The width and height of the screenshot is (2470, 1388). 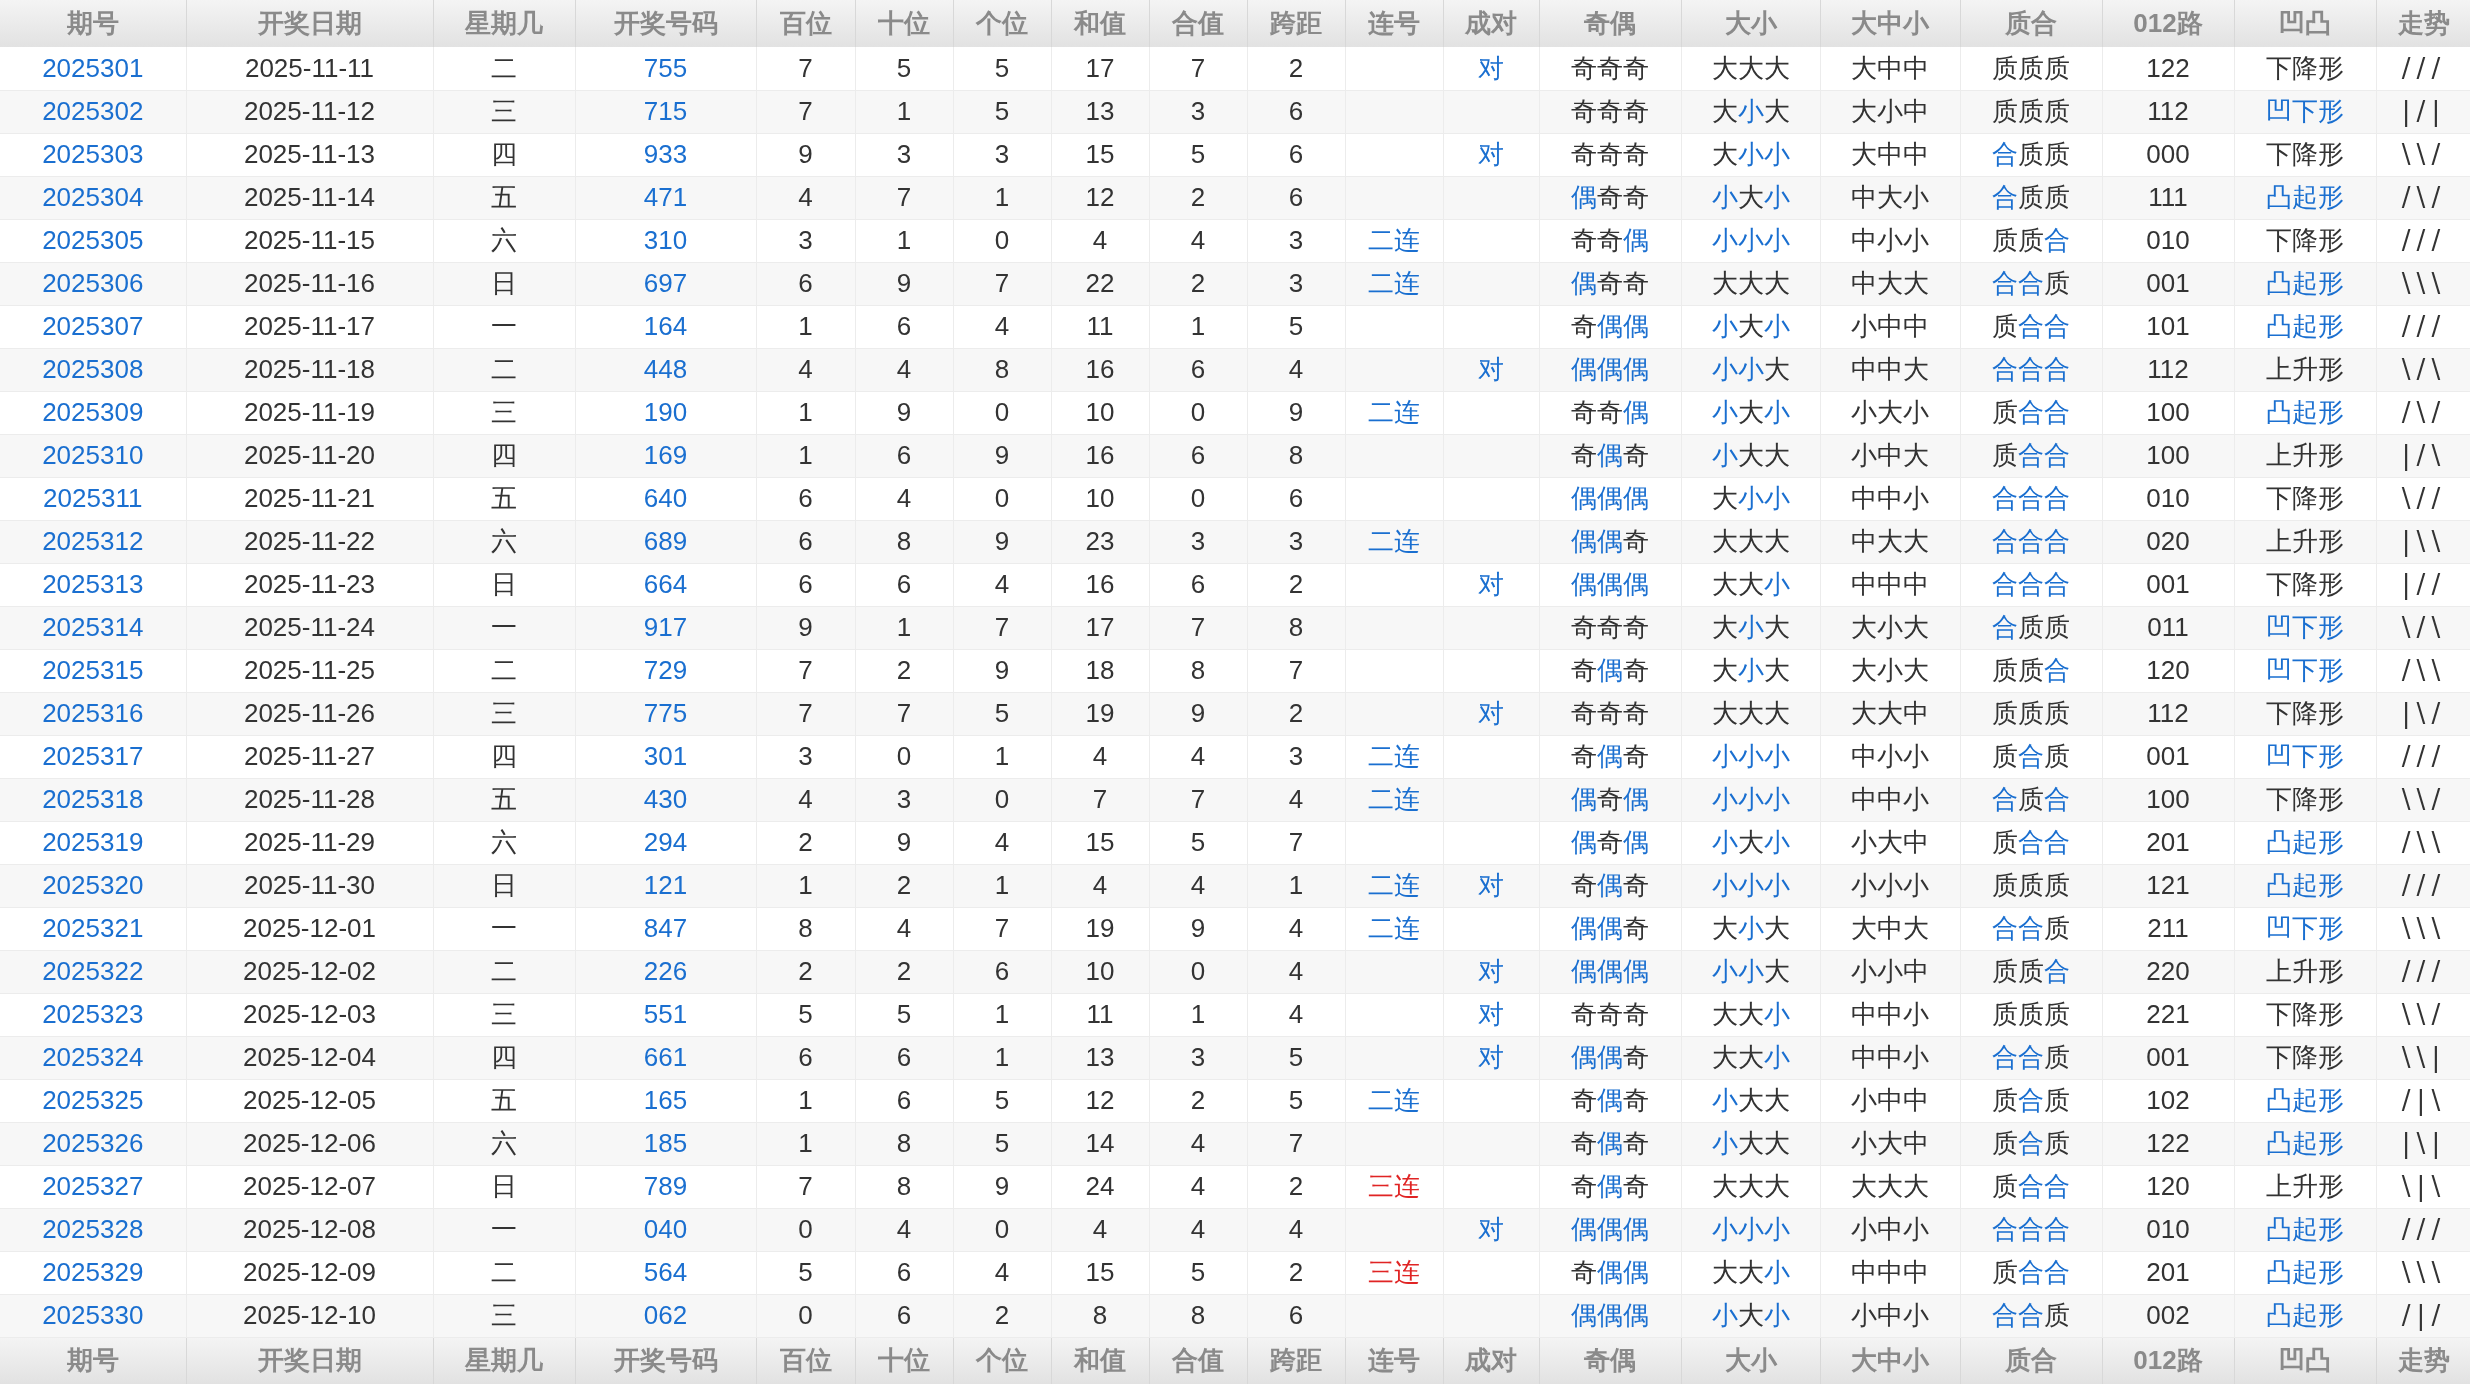 I want to click on column-footer: 开奖号码, so click(x=665, y=1360).